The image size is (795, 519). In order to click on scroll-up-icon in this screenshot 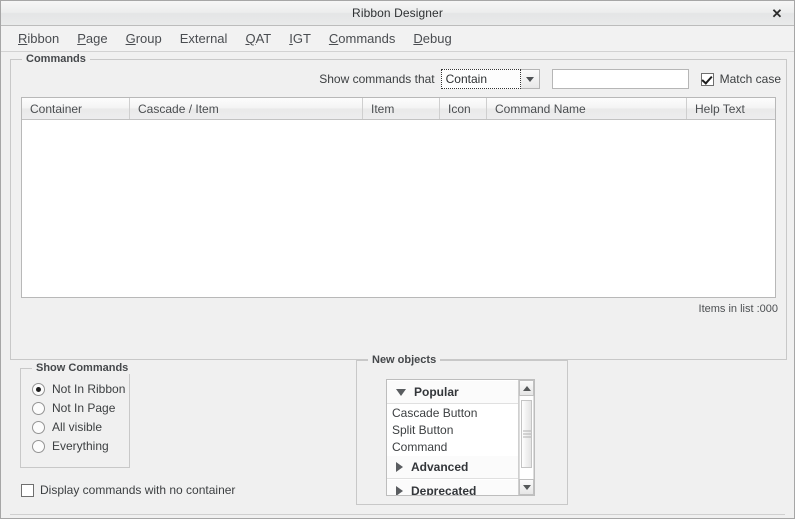, I will do `click(526, 388)`.